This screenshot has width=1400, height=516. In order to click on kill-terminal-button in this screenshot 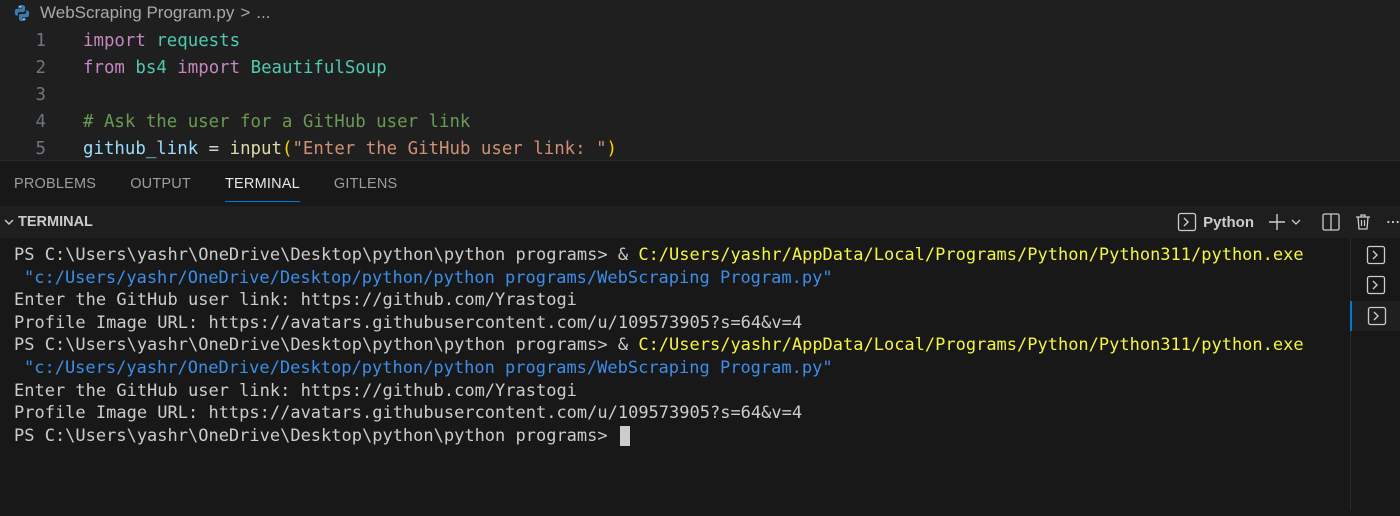, I will do `click(1363, 222)`.